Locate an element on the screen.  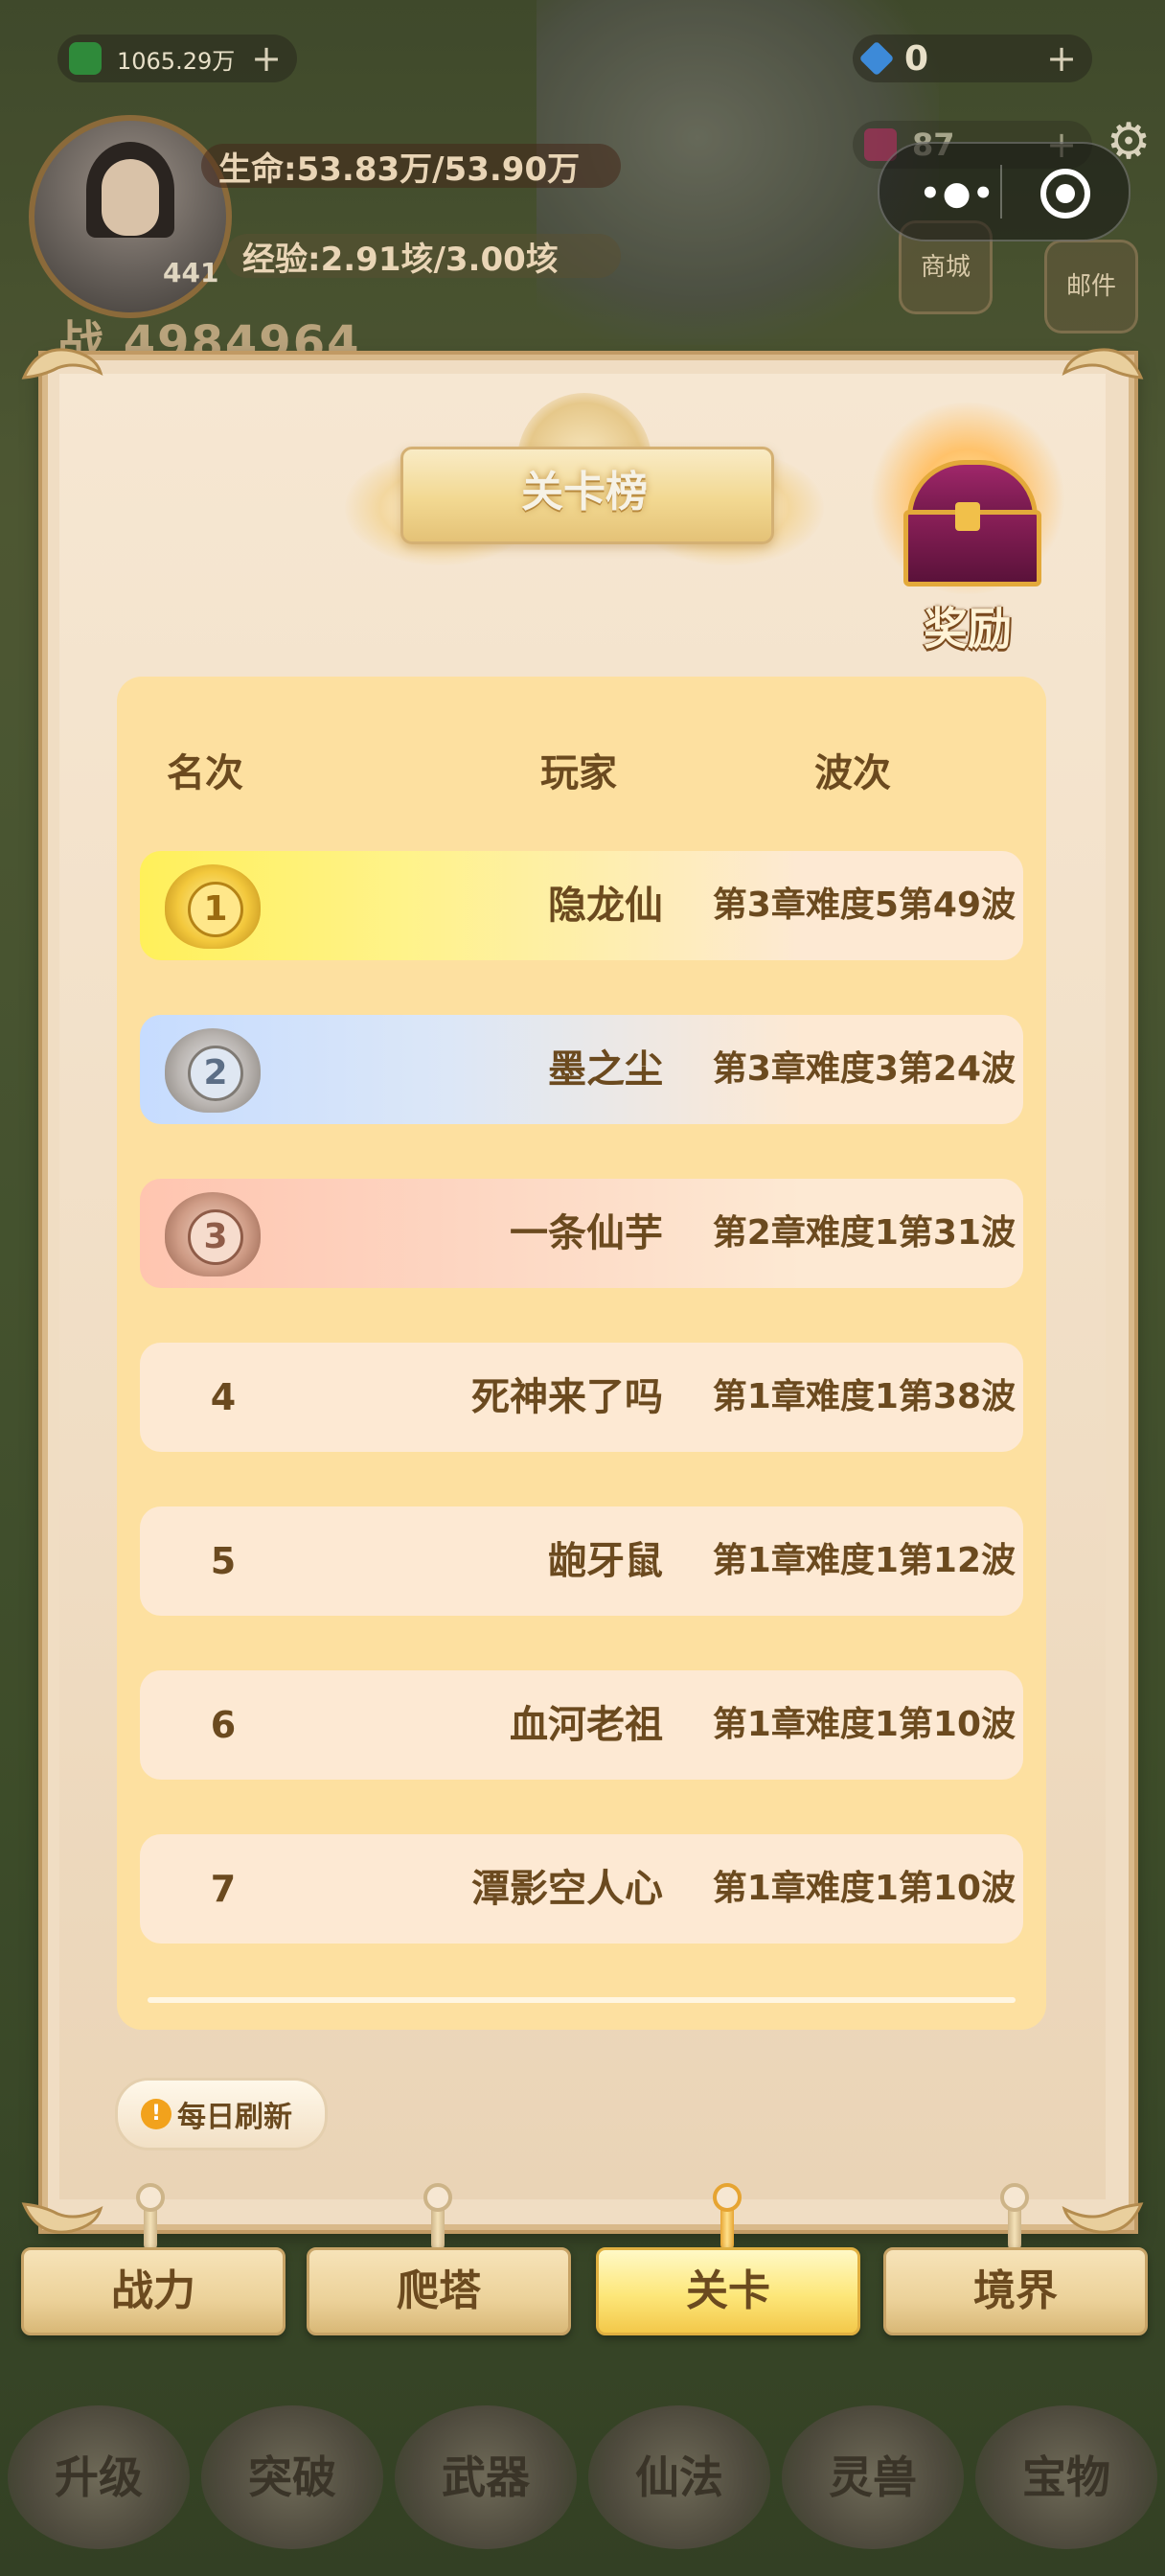
ranking-row: 4 死神来了吗 第1章难度1第38波 is located at coordinates (581, 1397).